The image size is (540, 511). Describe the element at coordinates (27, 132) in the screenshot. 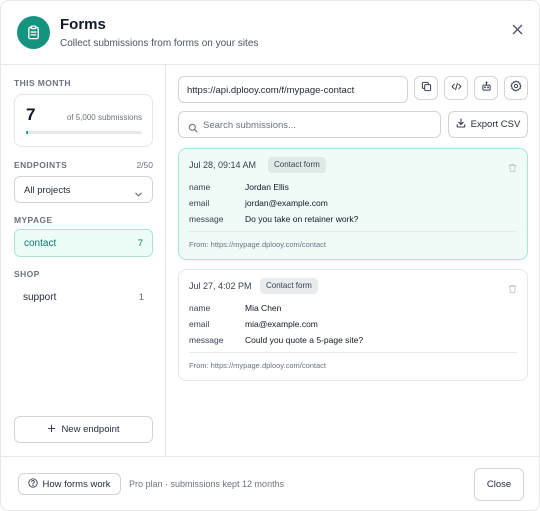

I see `usage-progress-fill` at that location.